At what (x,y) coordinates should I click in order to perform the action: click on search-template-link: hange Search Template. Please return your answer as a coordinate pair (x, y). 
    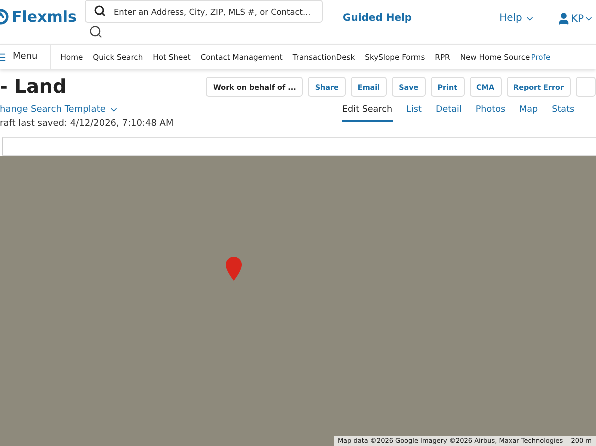
    Looking at the image, I should click on (53, 110).